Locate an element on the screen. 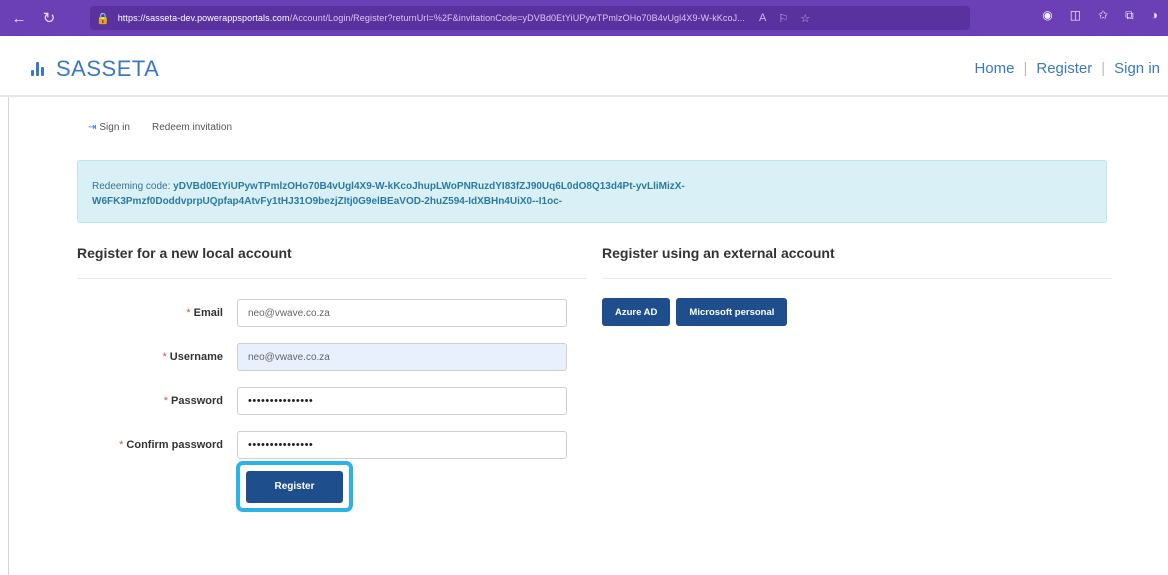 The width and height of the screenshot is (1168, 575). brand-name: SASSETA is located at coordinates (108, 68).